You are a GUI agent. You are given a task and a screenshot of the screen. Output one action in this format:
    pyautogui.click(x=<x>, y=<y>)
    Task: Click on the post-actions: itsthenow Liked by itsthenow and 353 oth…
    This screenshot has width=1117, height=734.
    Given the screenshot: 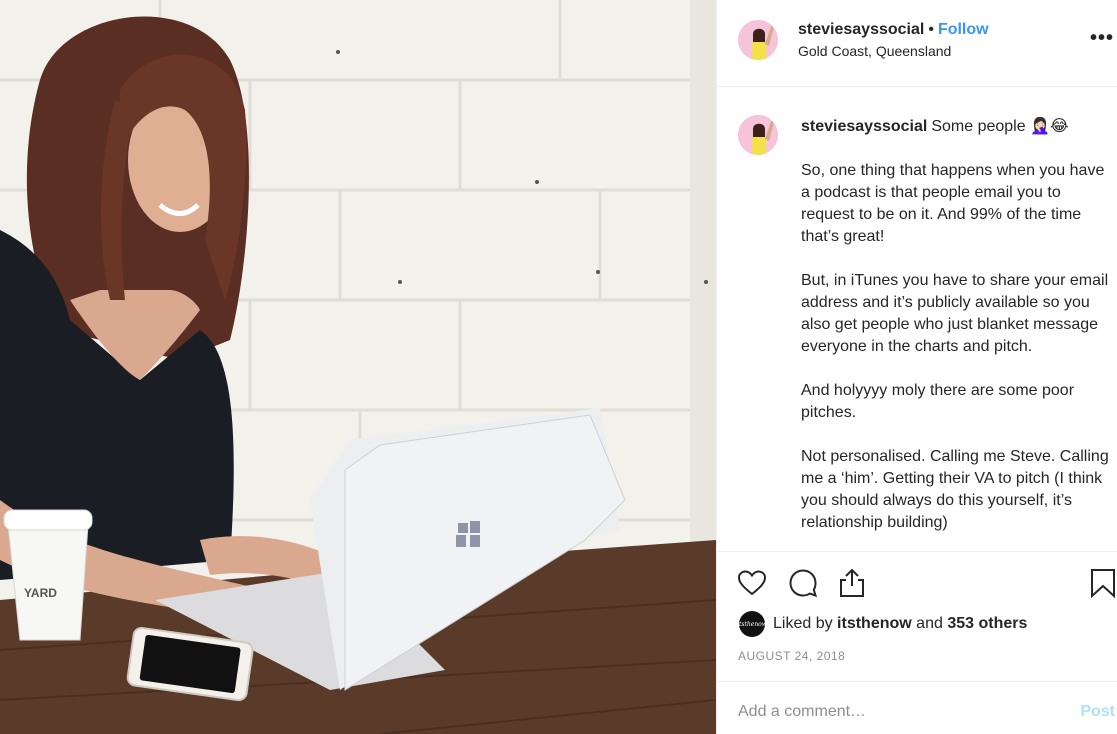 What is the action you would take?
    pyautogui.click(x=917, y=616)
    